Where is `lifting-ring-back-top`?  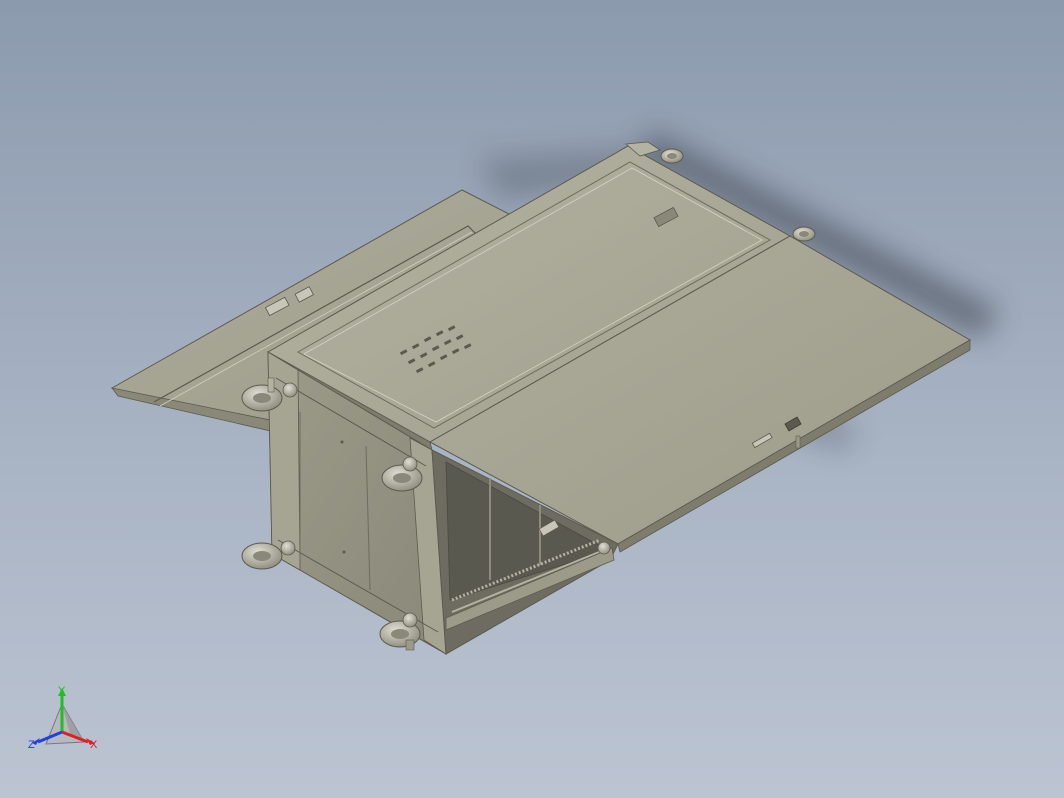 lifting-ring-back-top is located at coordinates (672, 156).